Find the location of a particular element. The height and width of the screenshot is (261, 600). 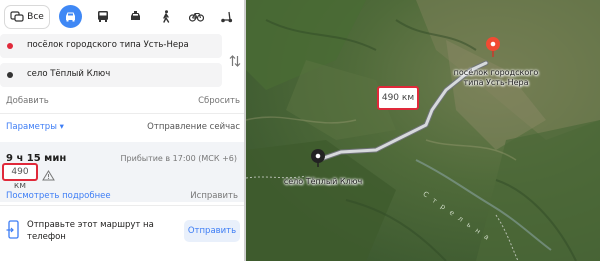

pedestrian-icon is located at coordinates (166, 16).